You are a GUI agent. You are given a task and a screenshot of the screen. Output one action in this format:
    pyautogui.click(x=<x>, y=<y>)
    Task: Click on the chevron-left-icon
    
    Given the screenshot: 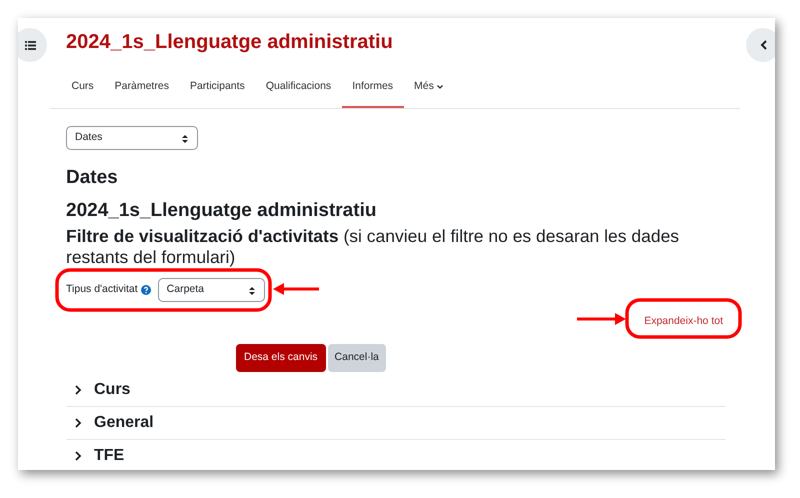 What is the action you would take?
    pyautogui.click(x=763, y=45)
    